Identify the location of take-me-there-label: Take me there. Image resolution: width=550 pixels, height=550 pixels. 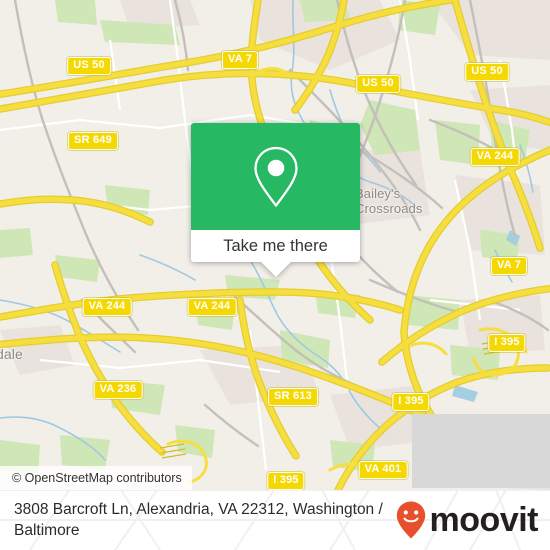
(275, 246).